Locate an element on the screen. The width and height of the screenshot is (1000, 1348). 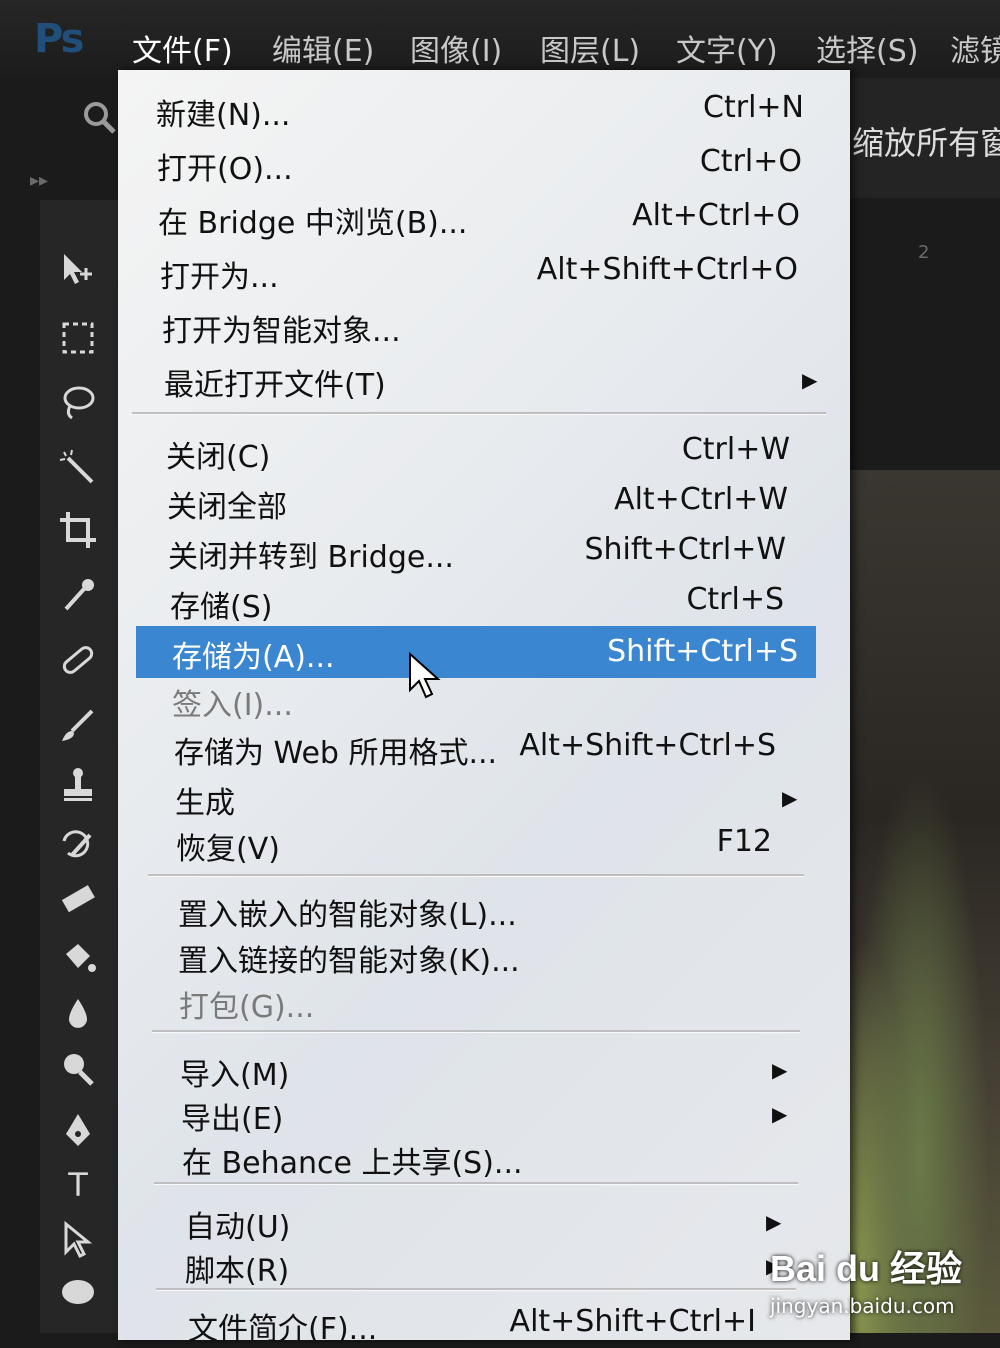
shape-tool-icon is located at coordinates (78, 1292).